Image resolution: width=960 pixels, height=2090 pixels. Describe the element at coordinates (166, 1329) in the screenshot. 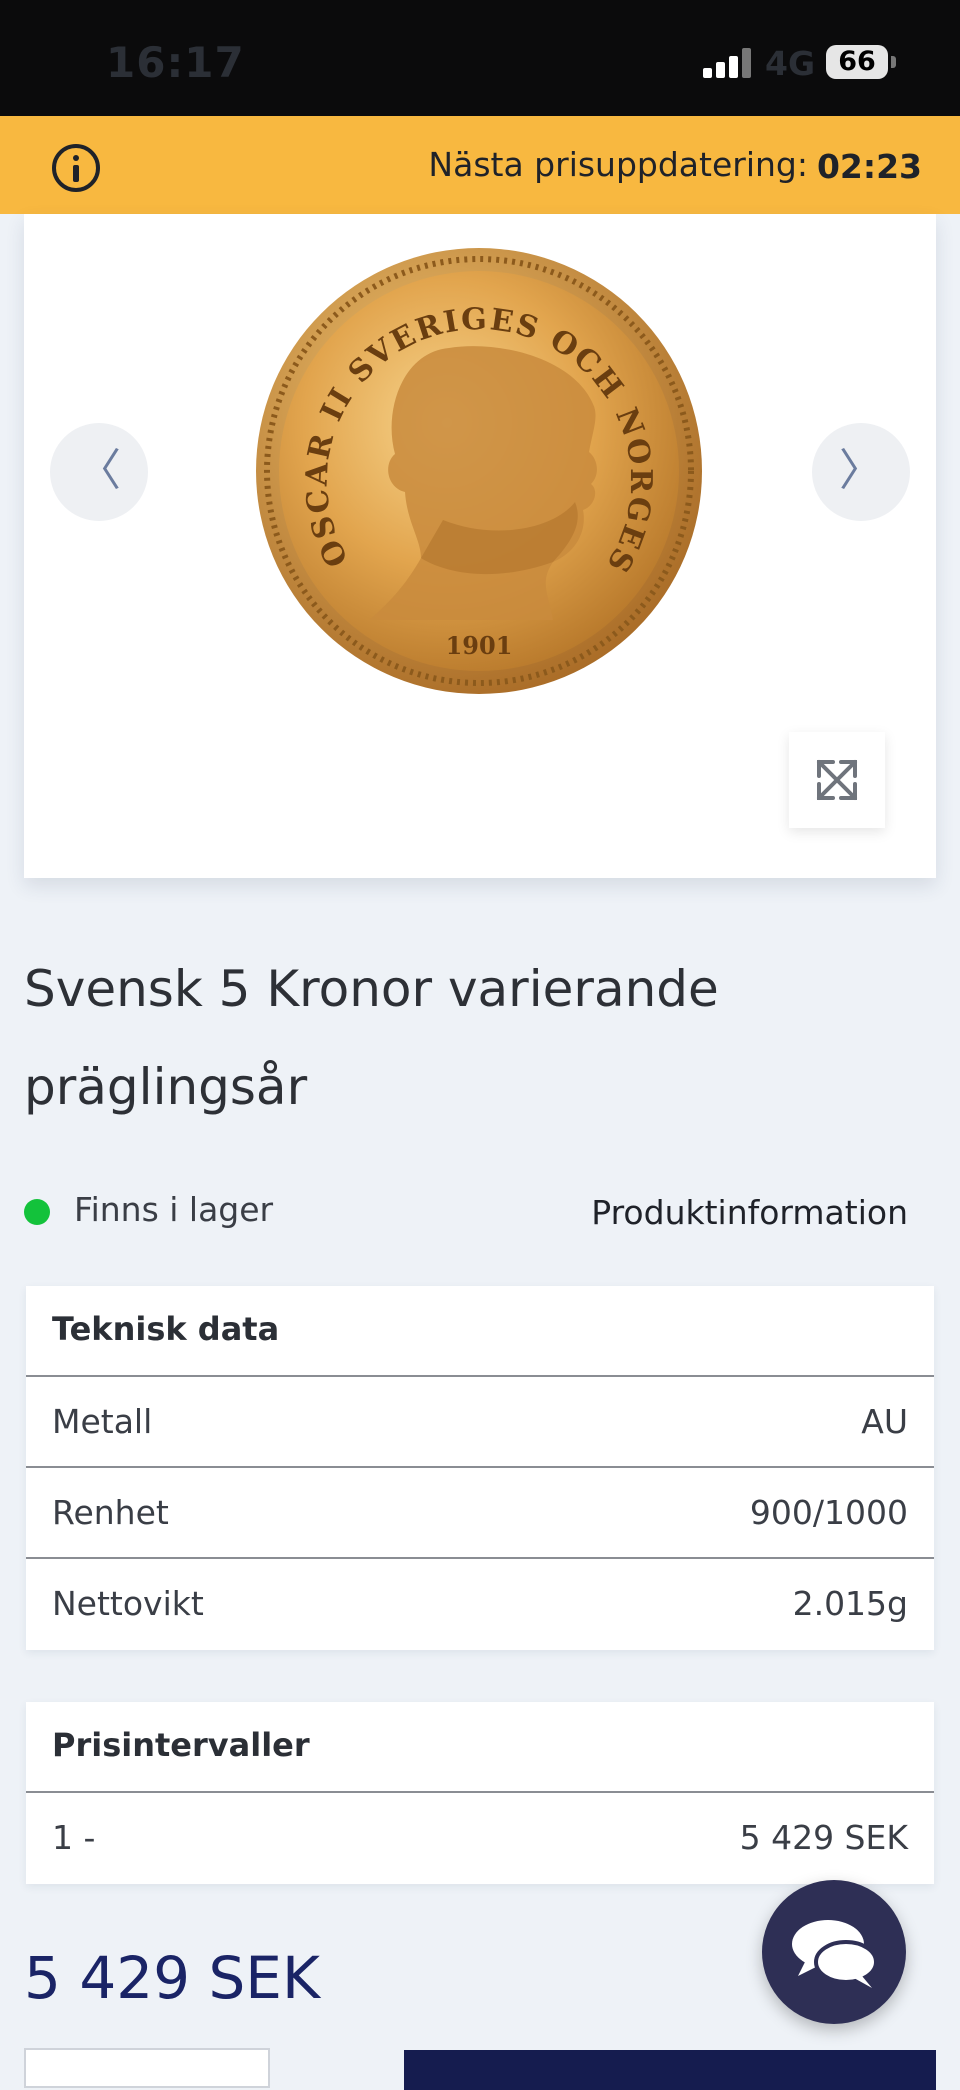

I see `technical-data-heading: Teknisk data` at that location.